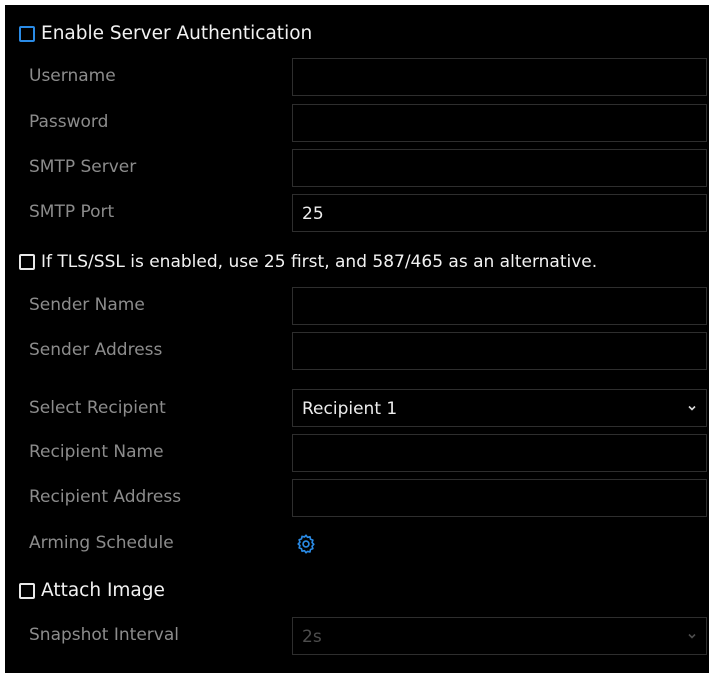 This screenshot has width=713, height=677. What do you see at coordinates (105, 497) in the screenshot?
I see `recipient-address-label: Recipient Address` at bounding box center [105, 497].